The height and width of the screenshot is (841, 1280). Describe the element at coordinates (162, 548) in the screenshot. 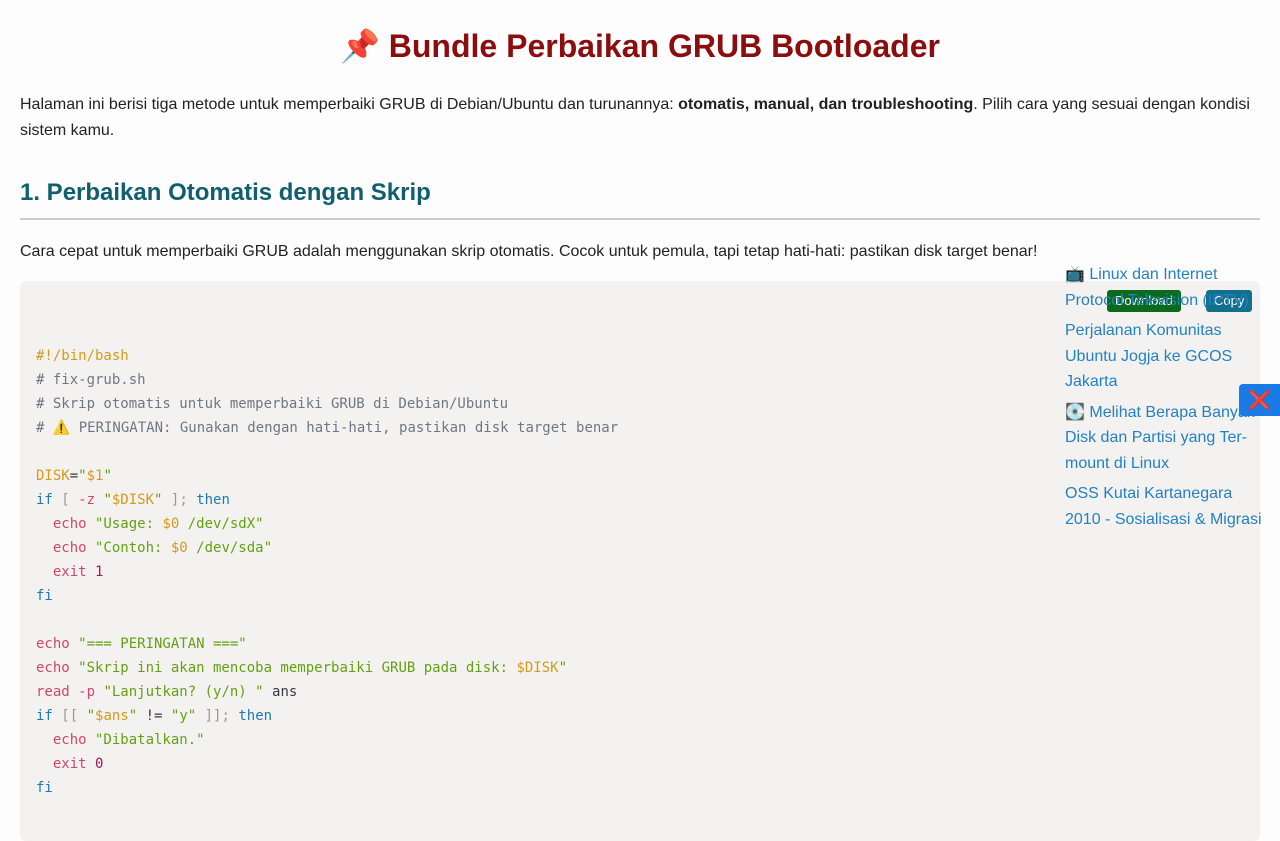

I see `code-line: echo "Contoh: $0 /dev/sda"` at that location.